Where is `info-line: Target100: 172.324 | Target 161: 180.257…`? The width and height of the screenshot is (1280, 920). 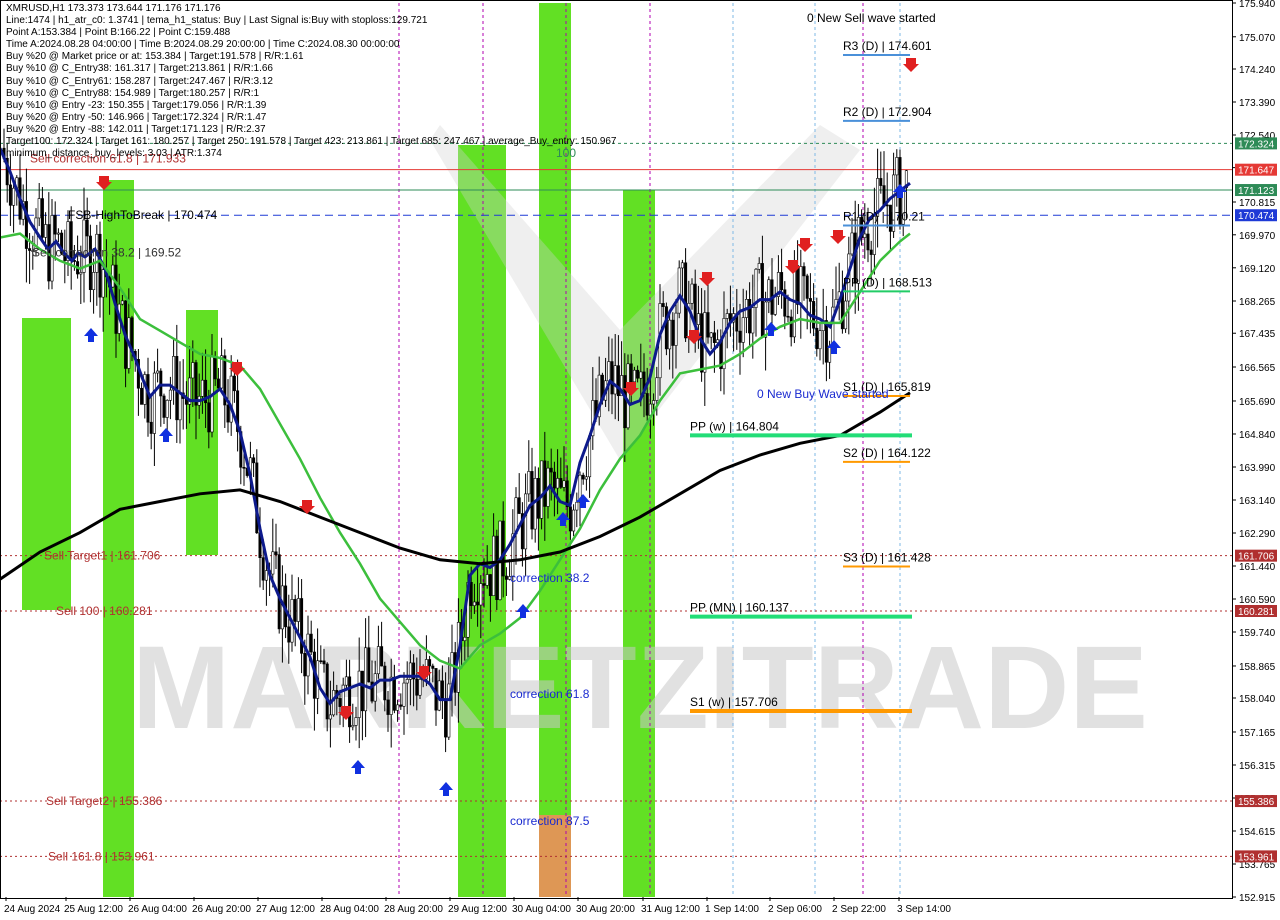 info-line: Target100: 172.324 | Target 161: 180.257… is located at coordinates (311, 142).